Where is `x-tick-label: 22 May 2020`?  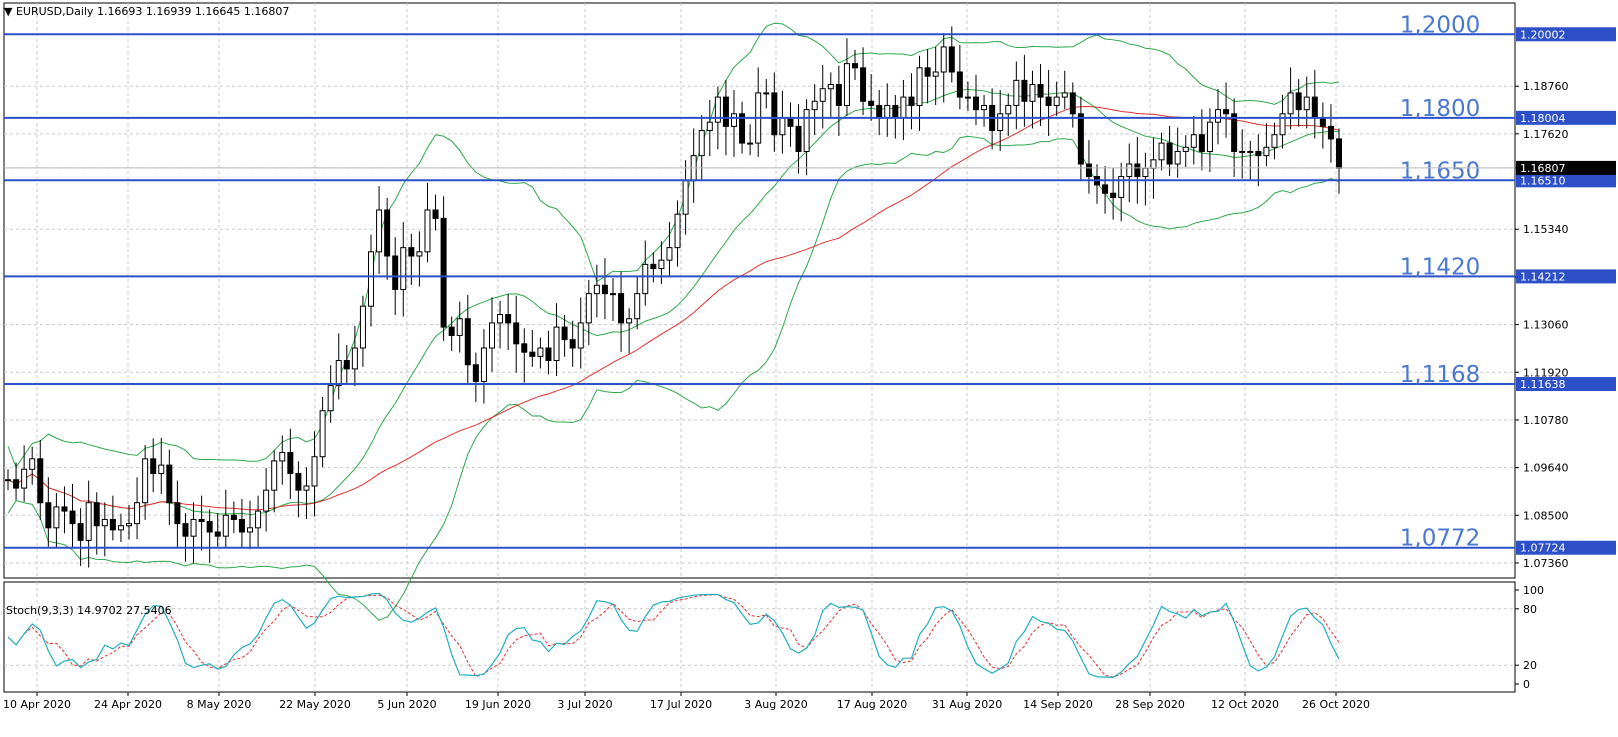 x-tick-label: 22 May 2020 is located at coordinates (315, 704).